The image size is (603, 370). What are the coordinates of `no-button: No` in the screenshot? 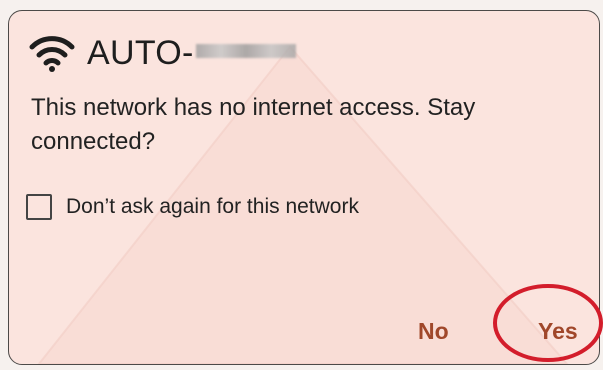 It's located at (433, 331).